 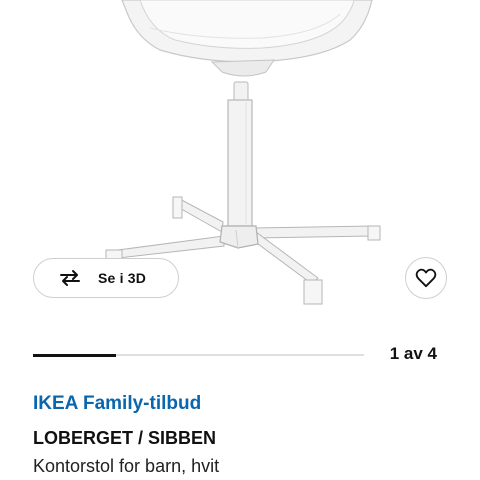 What do you see at coordinates (70, 278) in the screenshot?
I see `rotate-arrows-icon` at bounding box center [70, 278].